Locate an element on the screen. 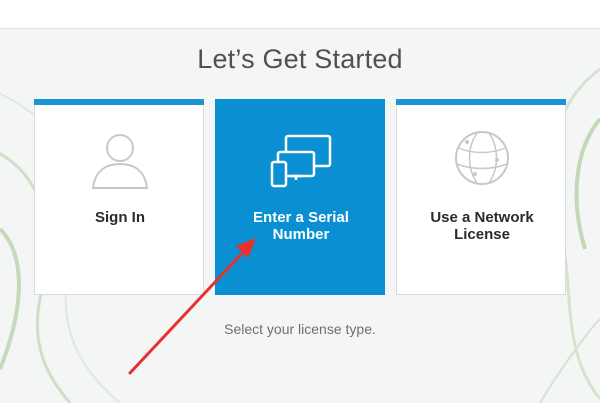 The height and width of the screenshot is (403, 600). enter-serial-number-card: Enter a Serial Number is located at coordinates (300, 197).